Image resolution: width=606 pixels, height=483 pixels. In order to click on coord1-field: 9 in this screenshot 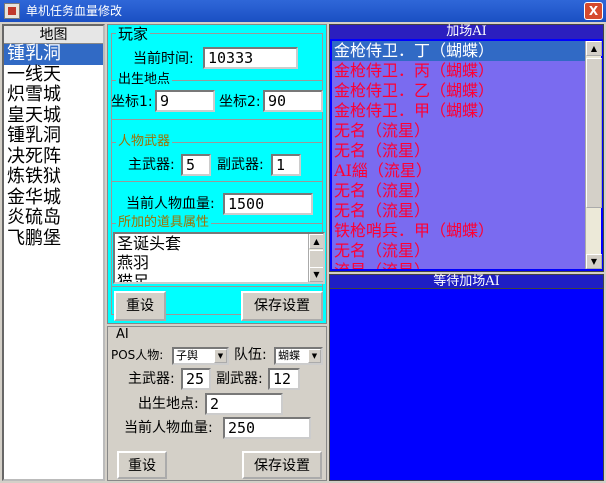, I will do `click(185, 101)`.